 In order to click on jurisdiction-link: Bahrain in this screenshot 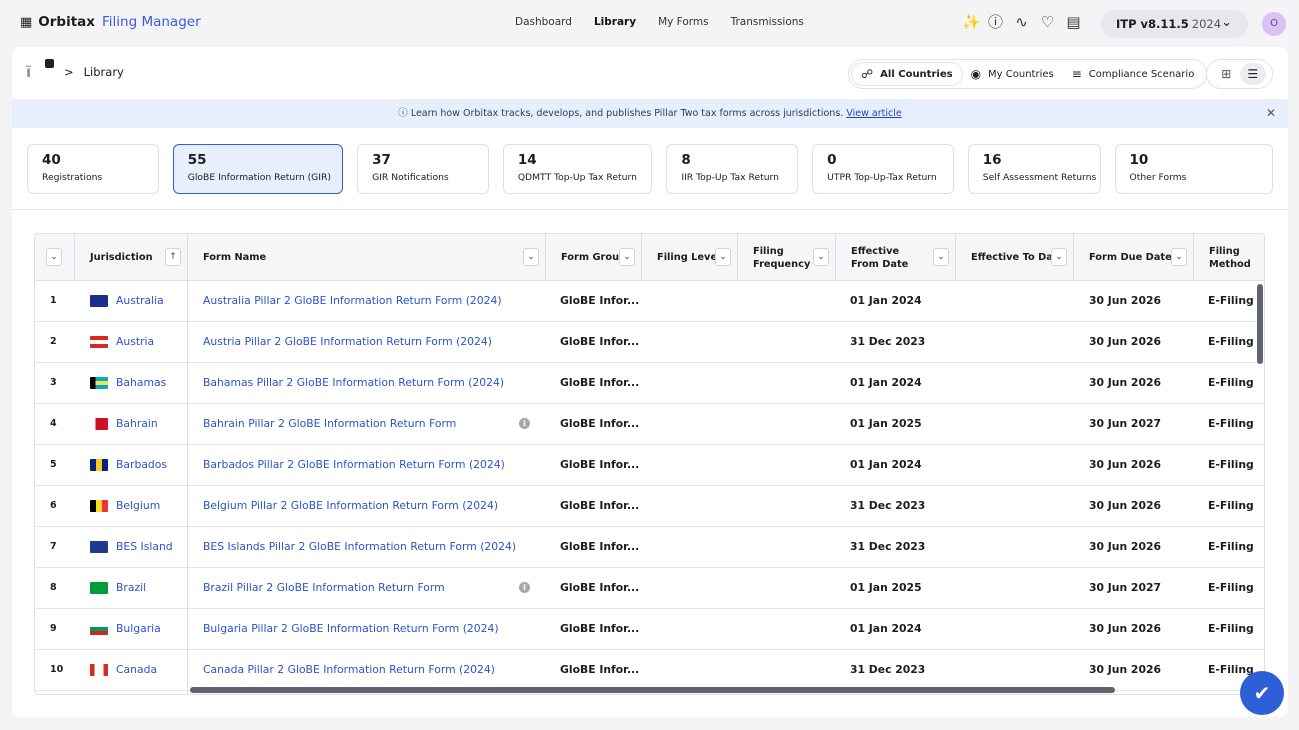, I will do `click(124, 424)`.